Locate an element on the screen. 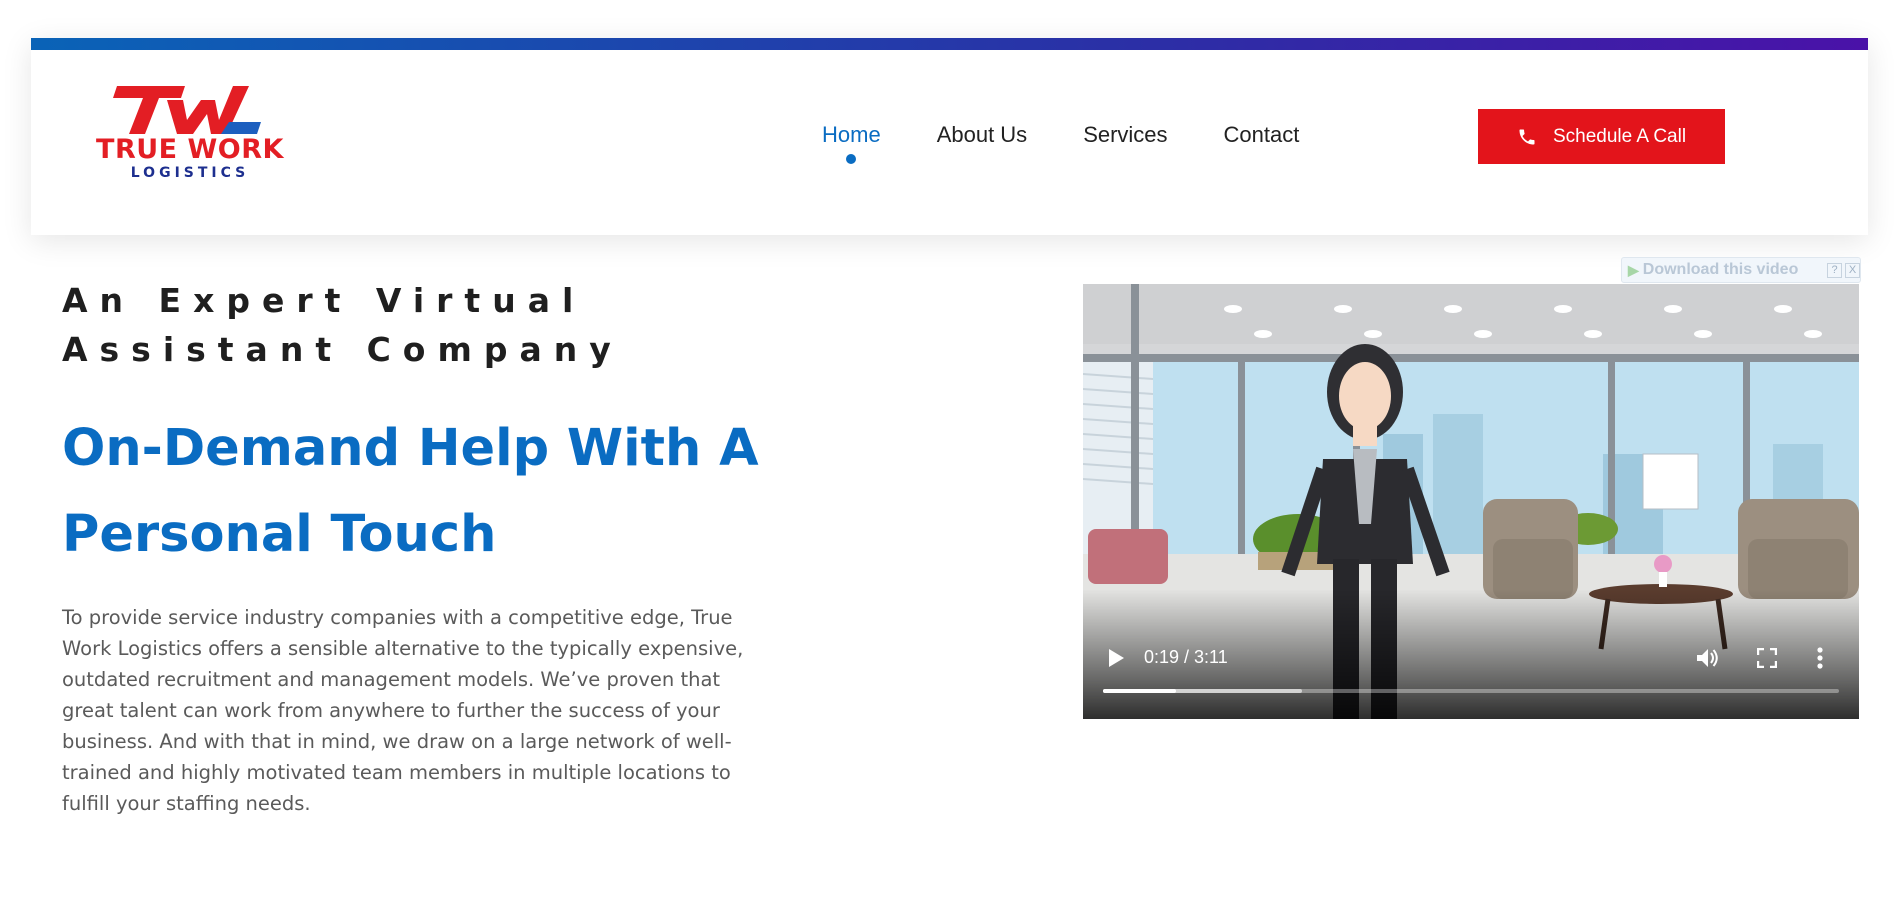 This screenshot has width=1900, height=901. phone-icon is located at coordinates (1527, 136).